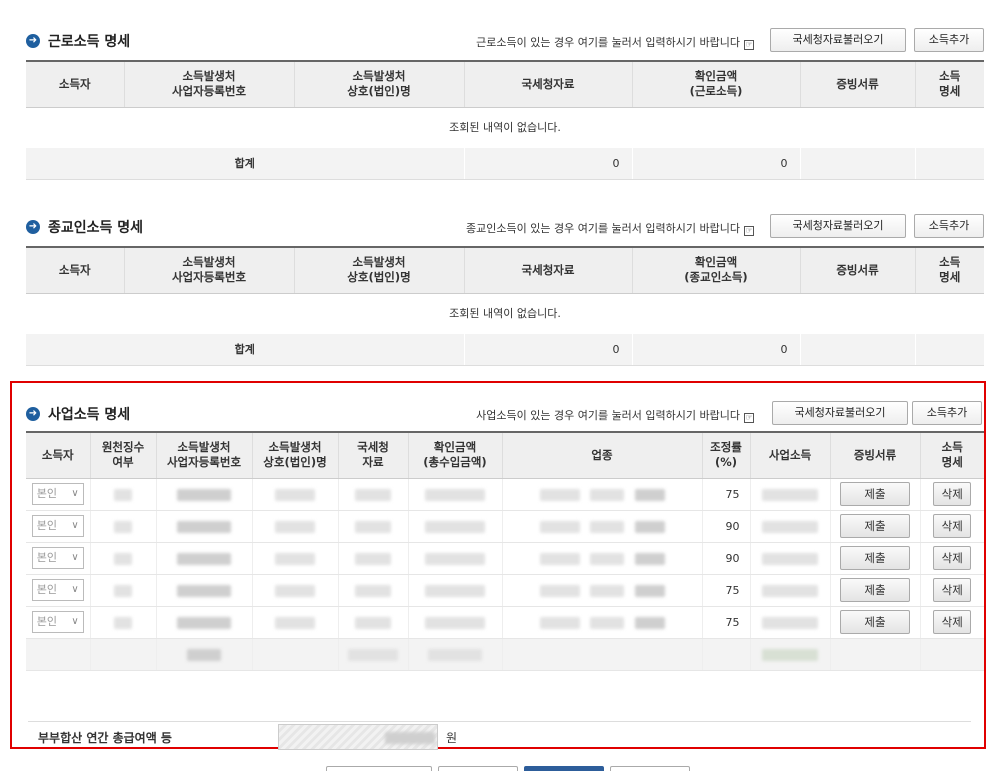 The width and height of the screenshot is (991, 771). Describe the element at coordinates (608, 42) in the screenshot. I see `labor-income-hint-text: 근로소득이 있는 경우 여기를 눌러서 입력하시기 바랍니다` at that location.